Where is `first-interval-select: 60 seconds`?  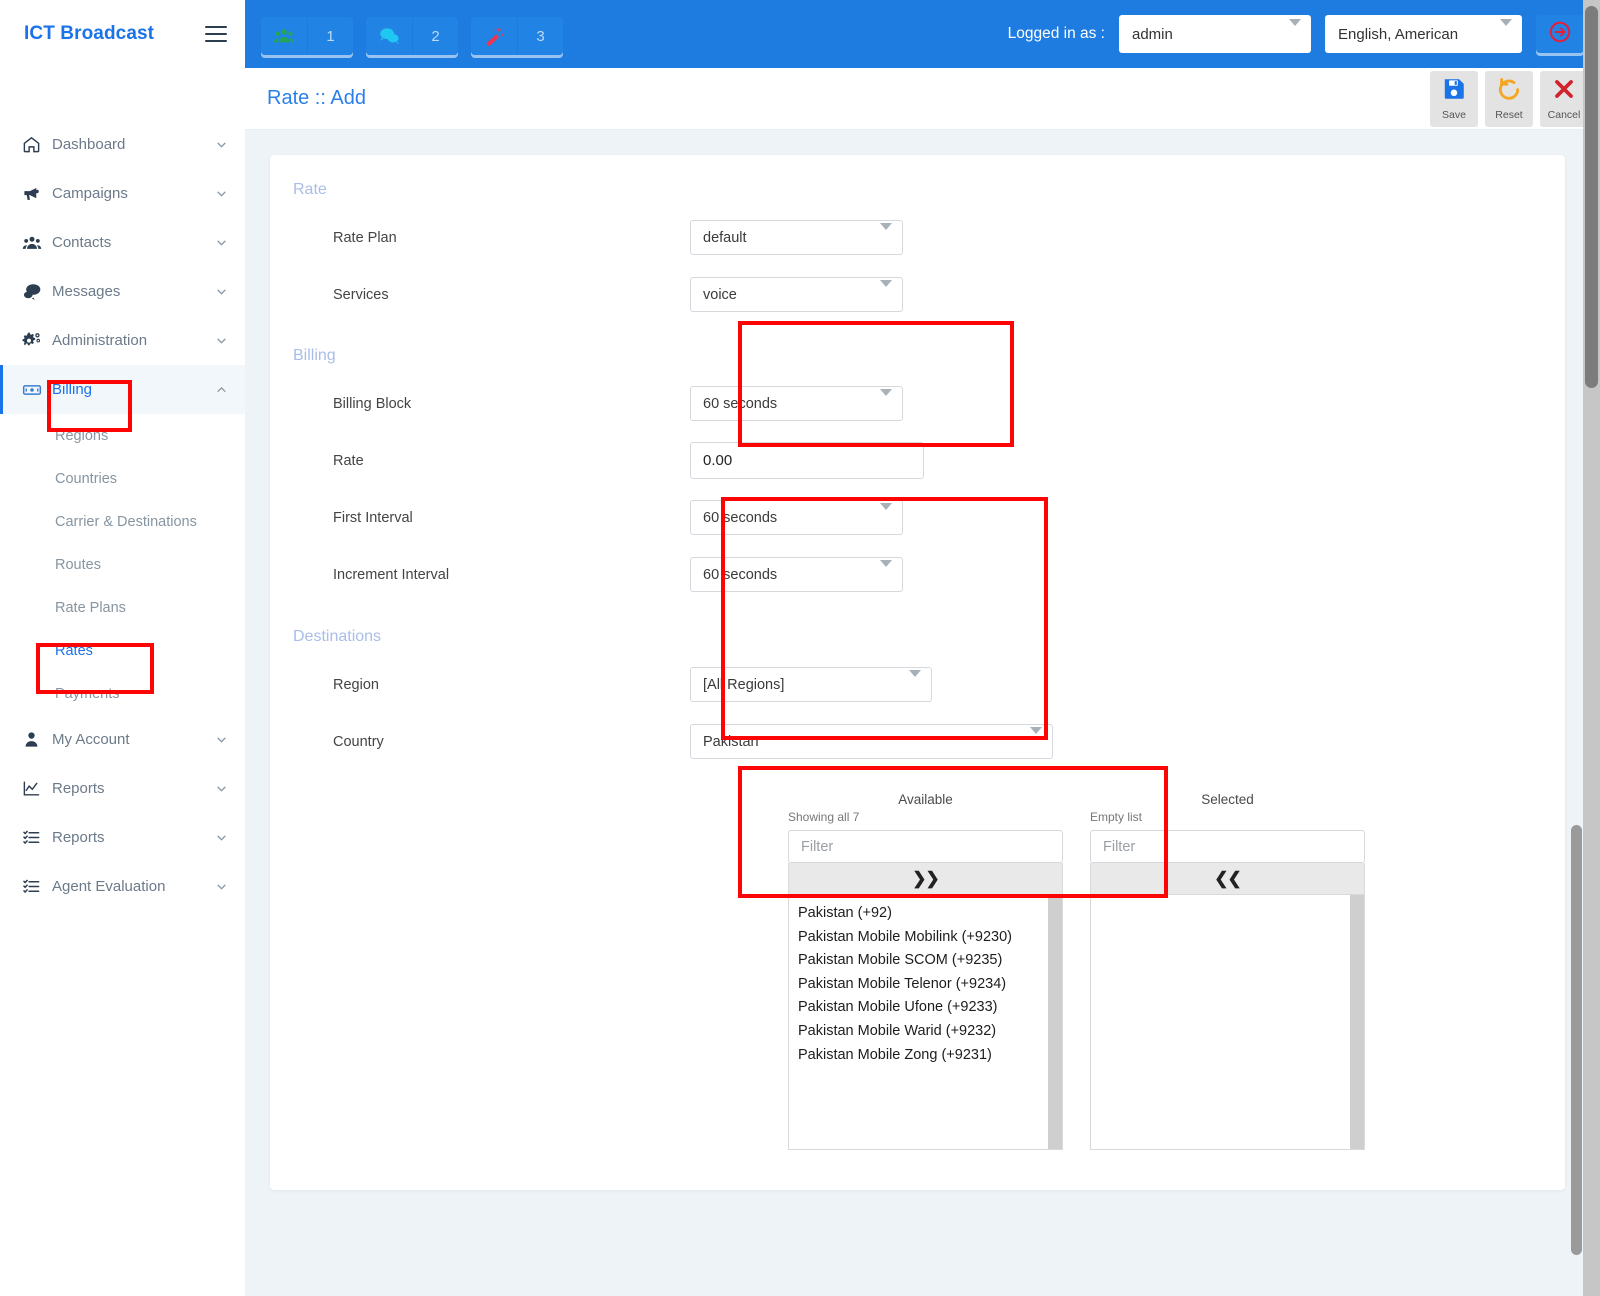 first-interval-select: 60 seconds is located at coordinates (796, 517).